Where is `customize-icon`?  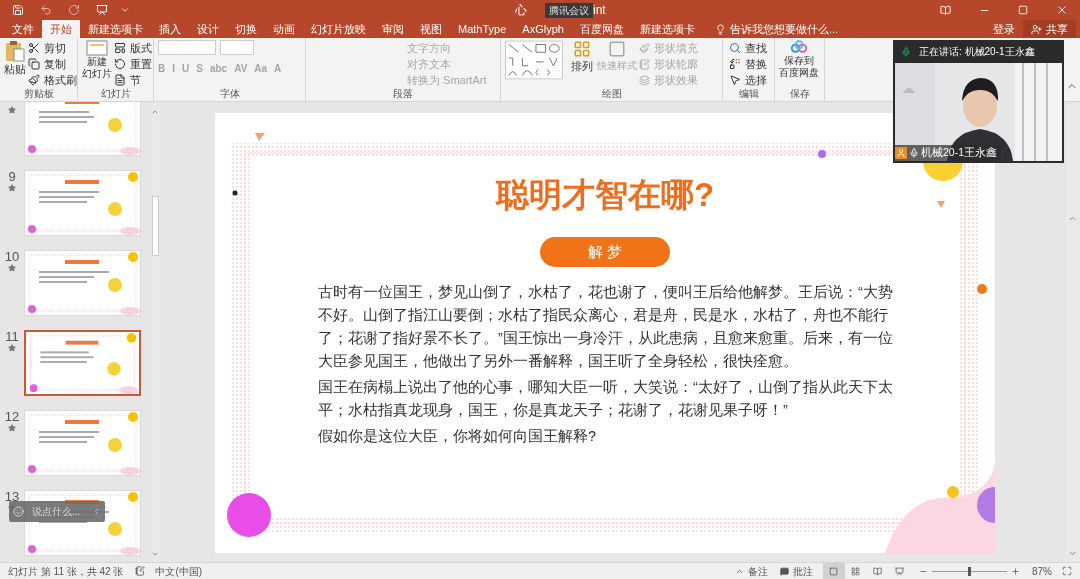
customize-icon is located at coordinates (125, 10).